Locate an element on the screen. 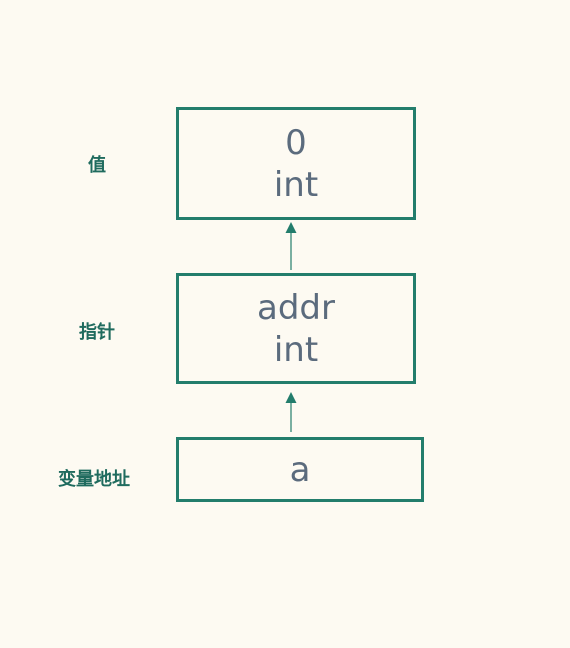 This screenshot has height=648, width=570. arrow-pointer-to-value is located at coordinates (291, 246).